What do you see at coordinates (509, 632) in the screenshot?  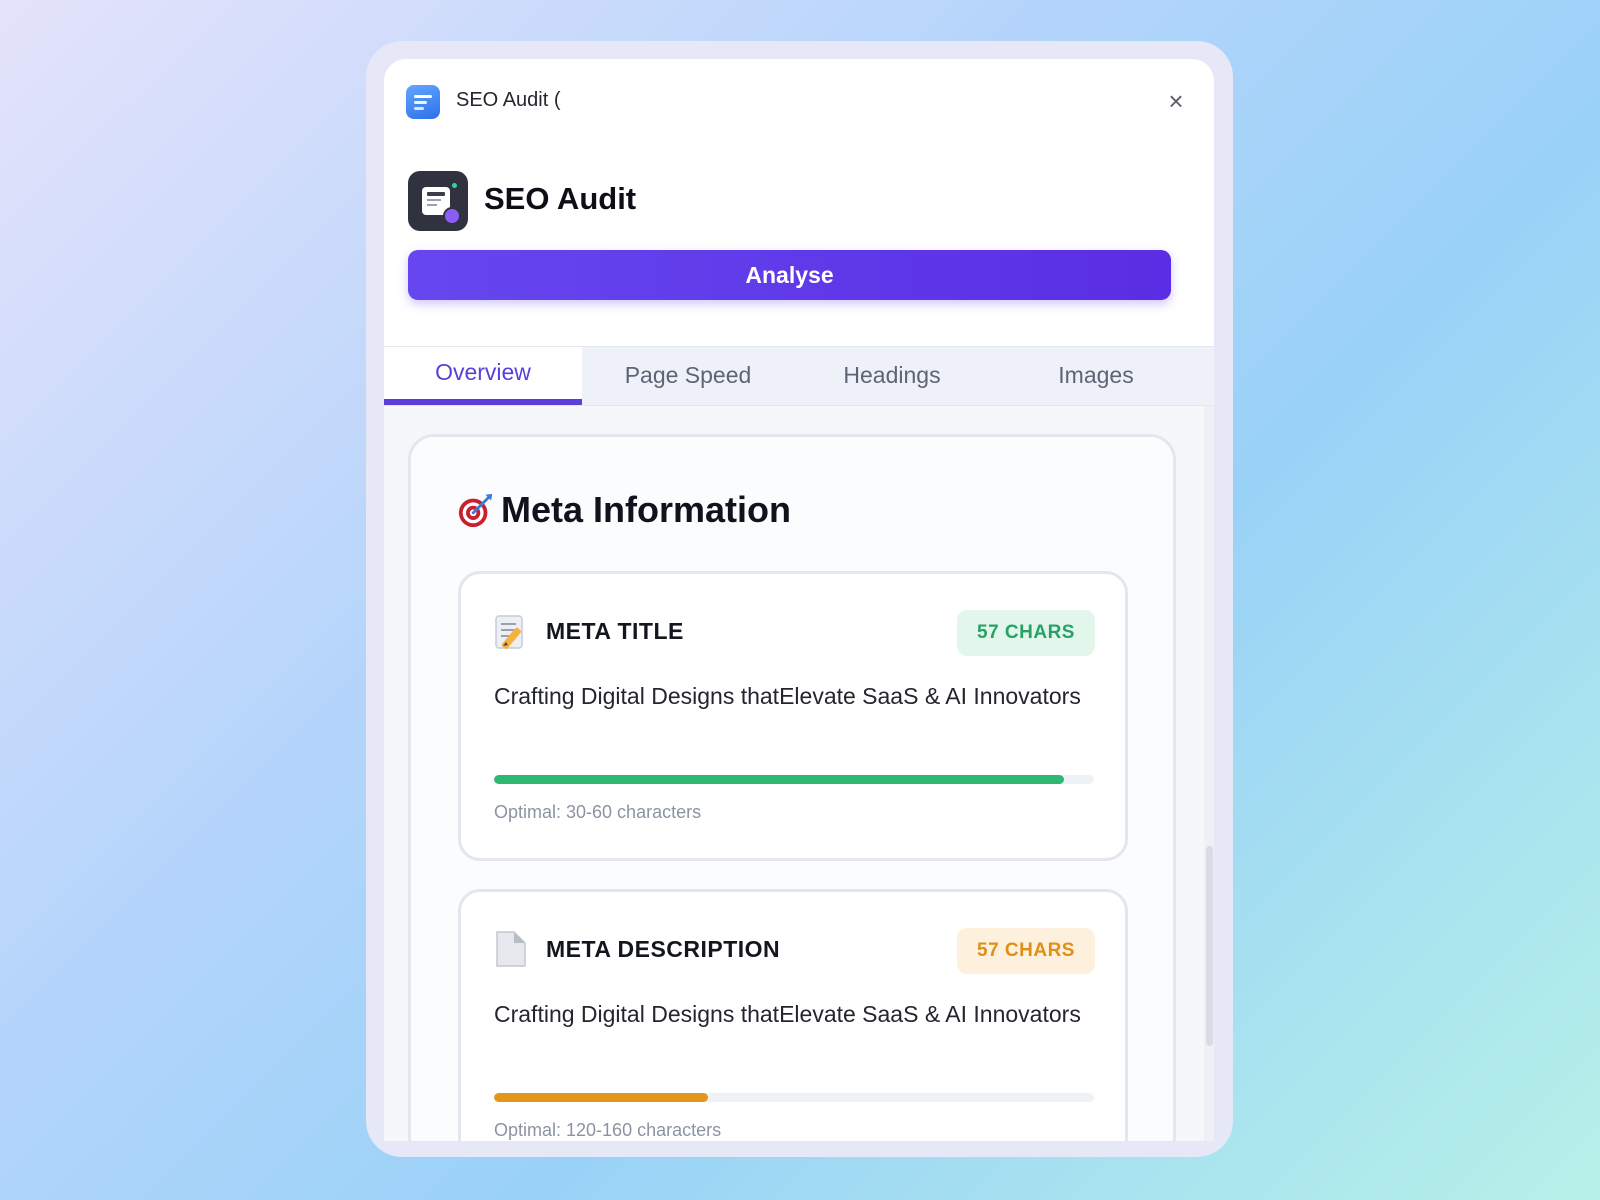 I see `memo-icon` at bounding box center [509, 632].